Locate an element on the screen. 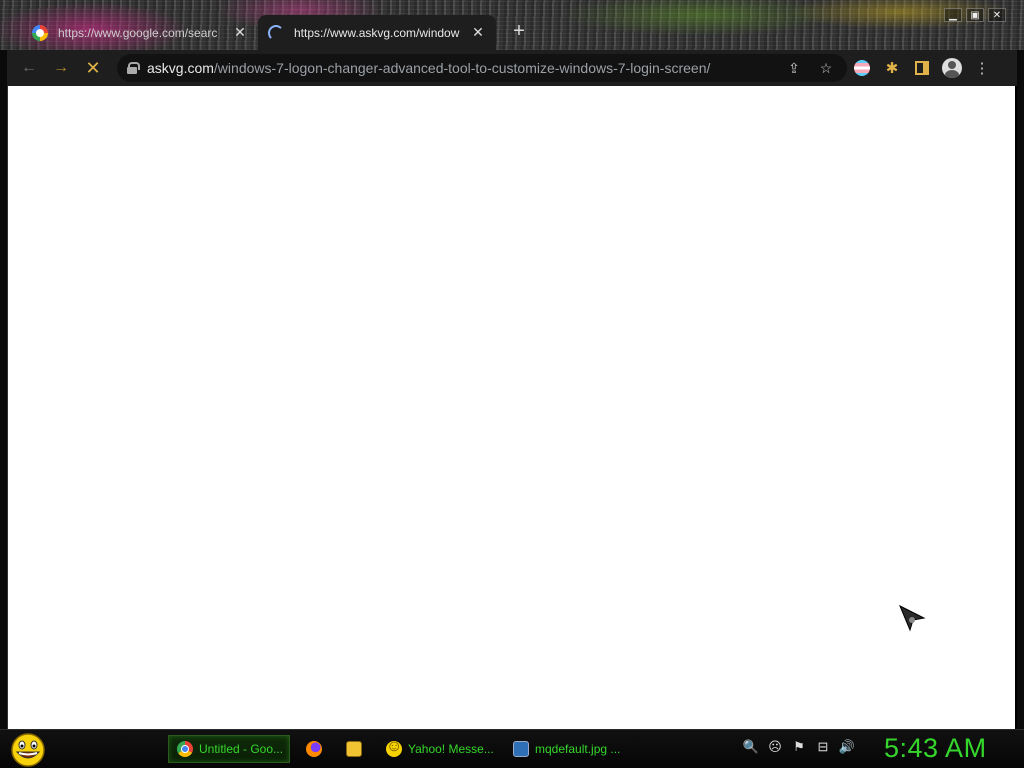  extension-flag-icon is located at coordinates (862, 68).